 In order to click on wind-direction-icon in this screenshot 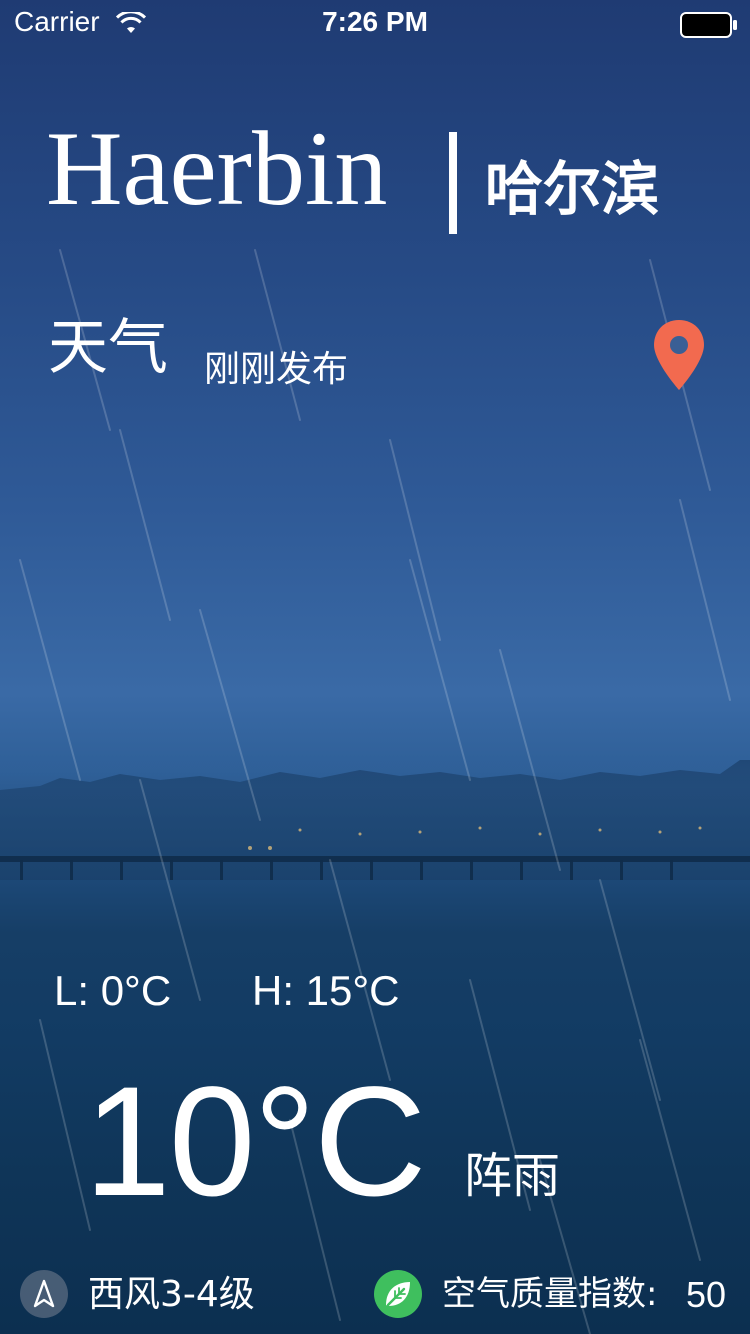, I will do `click(44, 1293)`.